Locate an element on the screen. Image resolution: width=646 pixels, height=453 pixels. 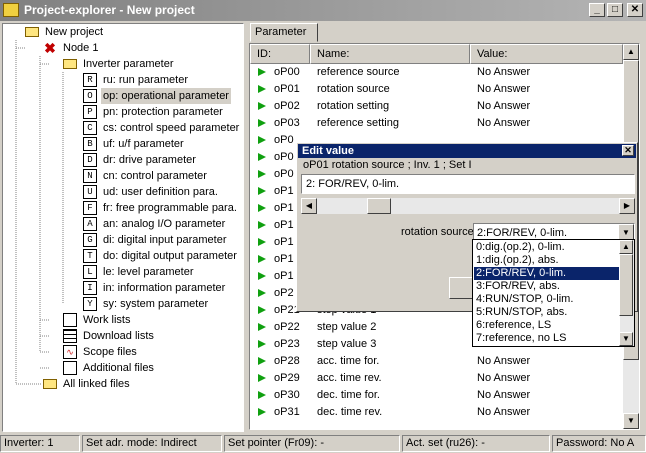
header-value: Value: is located at coordinates (546, 54).